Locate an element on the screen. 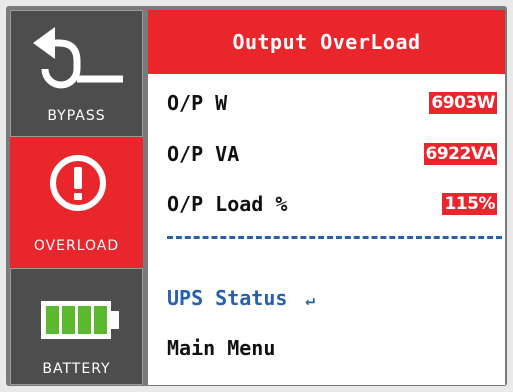  alert-circle-icon is located at coordinates (78, 183).